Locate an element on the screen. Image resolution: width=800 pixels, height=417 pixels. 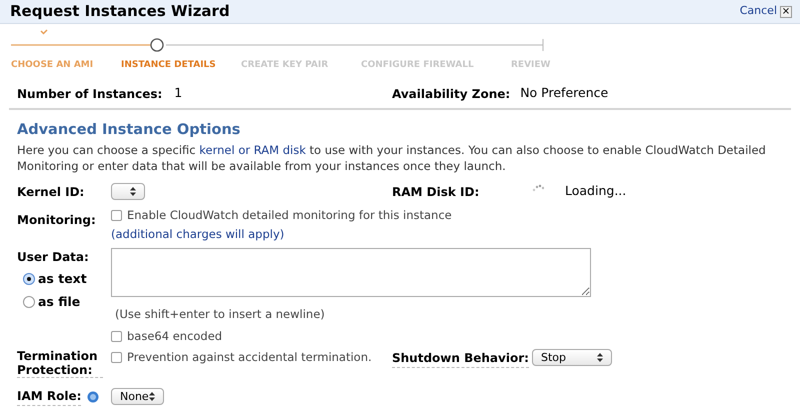
iam-role-select: None is located at coordinates (137, 397).